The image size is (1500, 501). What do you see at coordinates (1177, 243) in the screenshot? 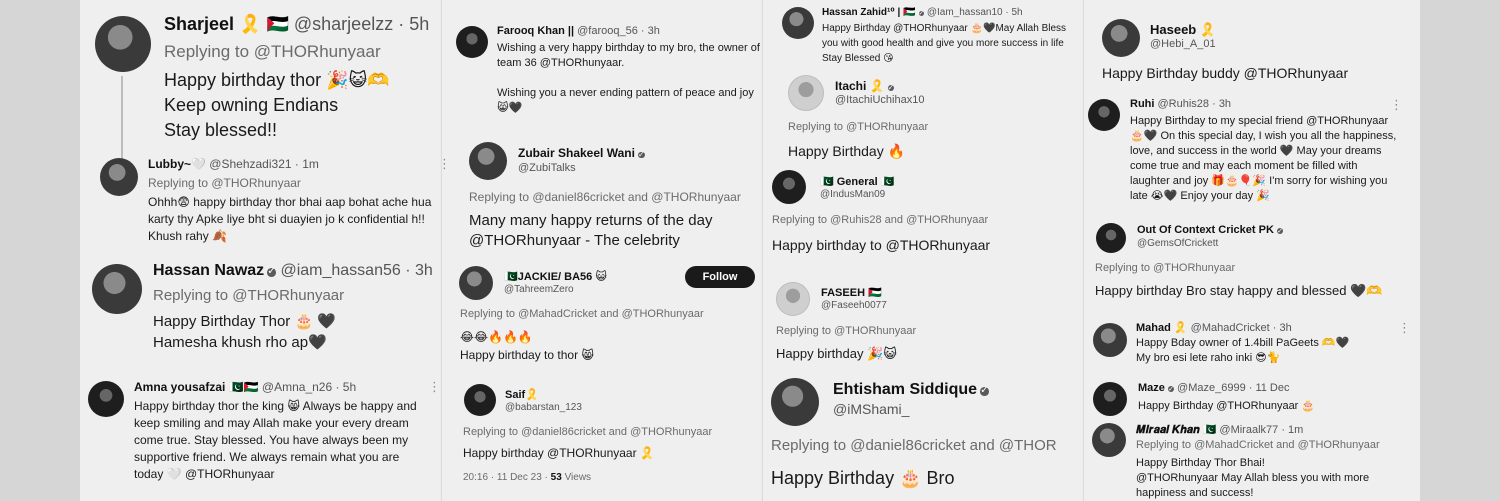
I see `author-handle: @GemsOfCrickett` at bounding box center [1177, 243].